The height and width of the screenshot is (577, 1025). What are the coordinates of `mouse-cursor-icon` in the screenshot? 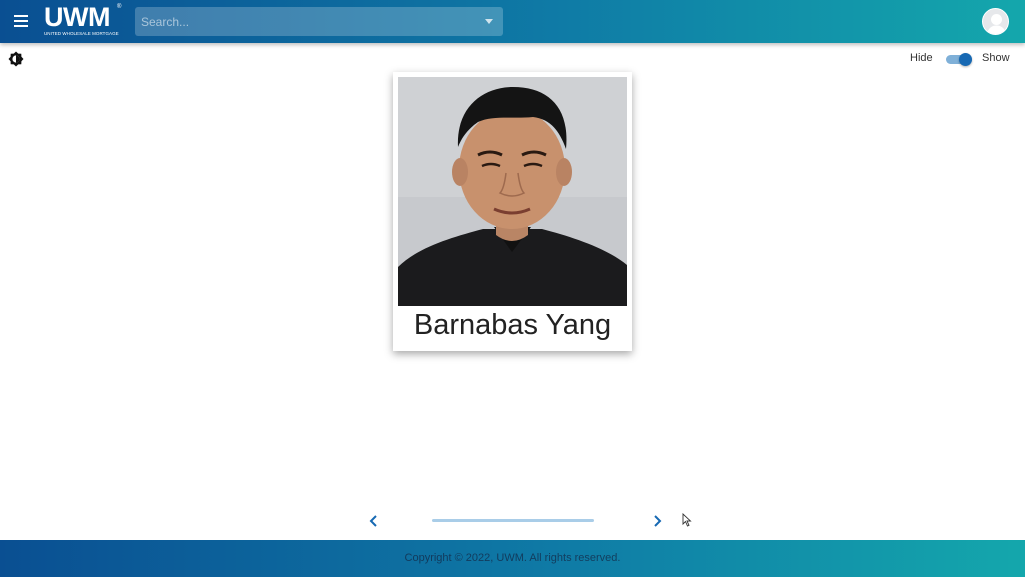 It's located at (687, 519).